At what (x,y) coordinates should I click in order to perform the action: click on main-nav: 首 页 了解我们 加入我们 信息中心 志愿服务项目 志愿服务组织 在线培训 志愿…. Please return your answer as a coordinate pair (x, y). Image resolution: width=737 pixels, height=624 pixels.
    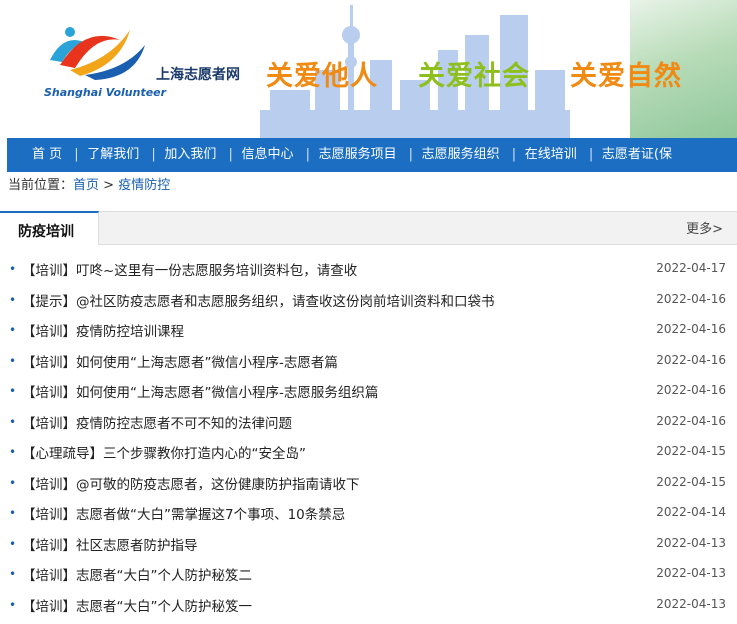
    Looking at the image, I should click on (368, 155).